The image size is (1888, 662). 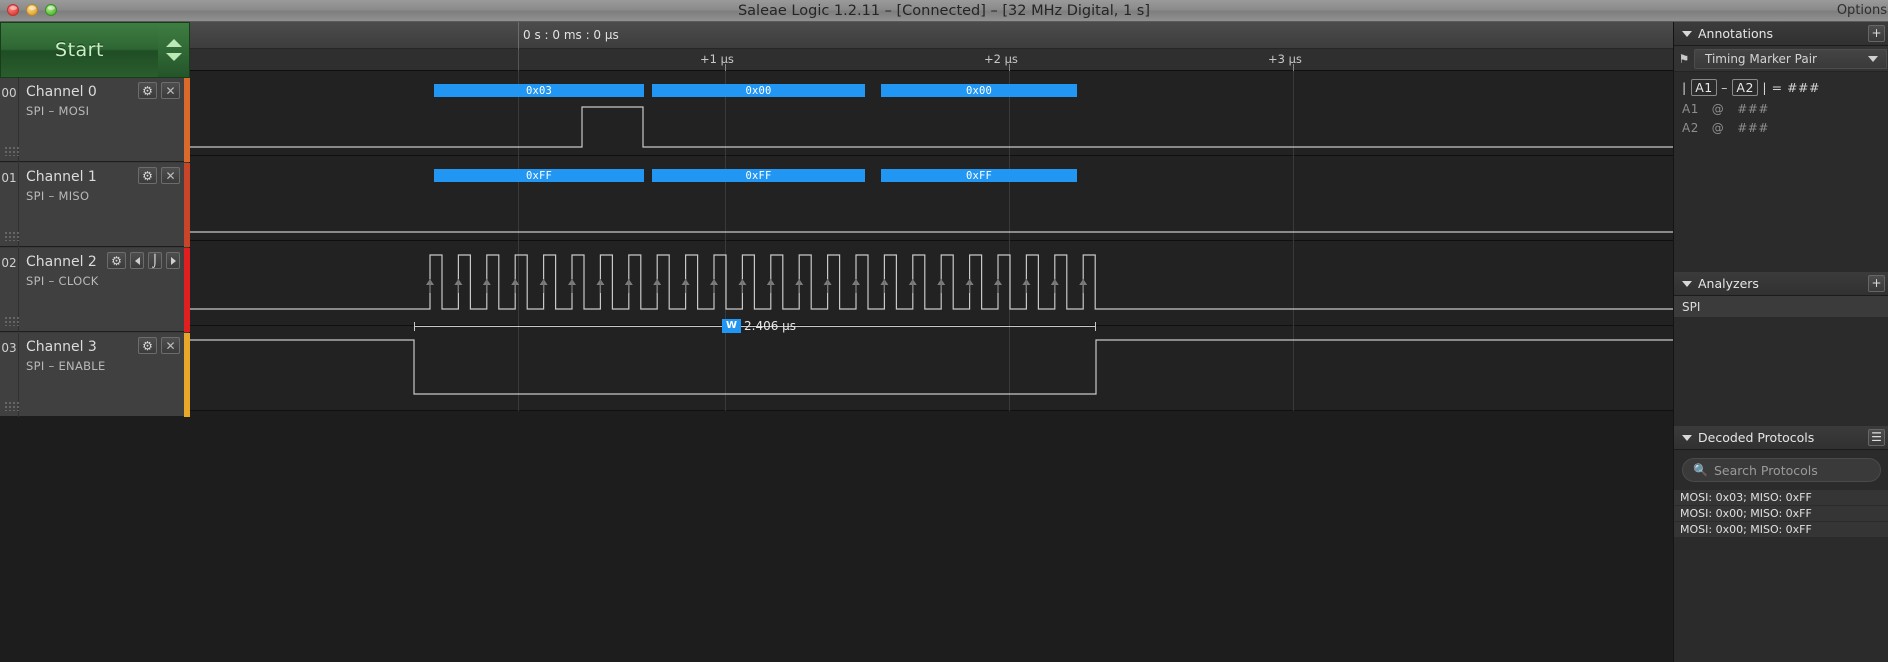 What do you see at coordinates (61, 92) in the screenshot?
I see `channel-name-0: Channel 0` at bounding box center [61, 92].